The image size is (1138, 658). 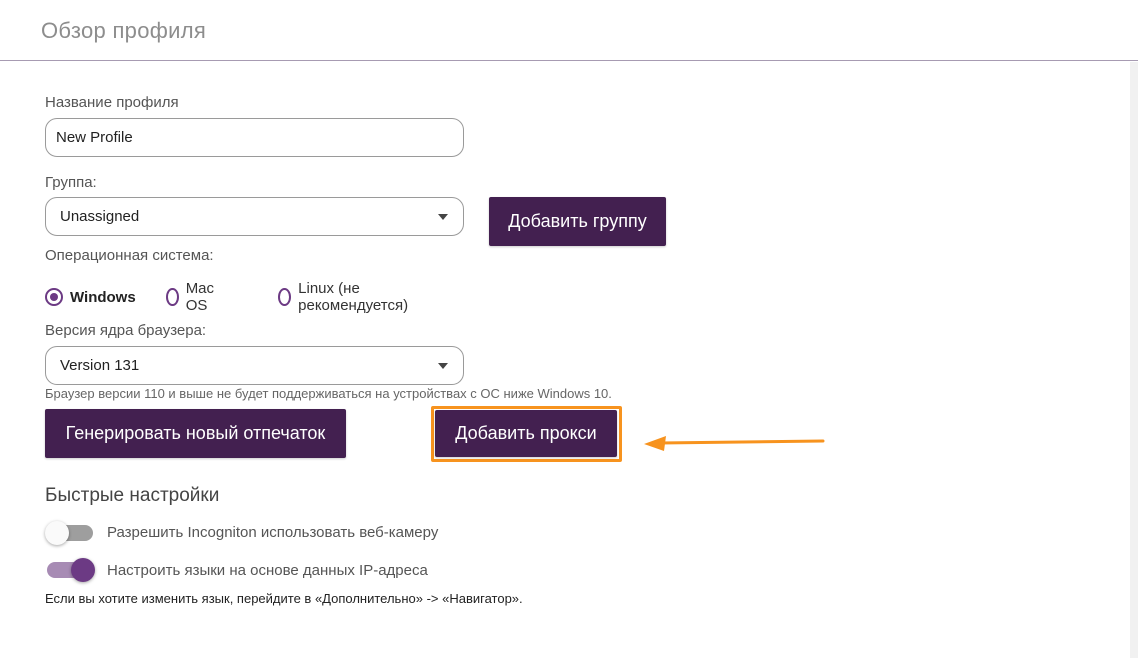 What do you see at coordinates (254, 365) in the screenshot?
I see `browser-core-select: Version 131` at bounding box center [254, 365].